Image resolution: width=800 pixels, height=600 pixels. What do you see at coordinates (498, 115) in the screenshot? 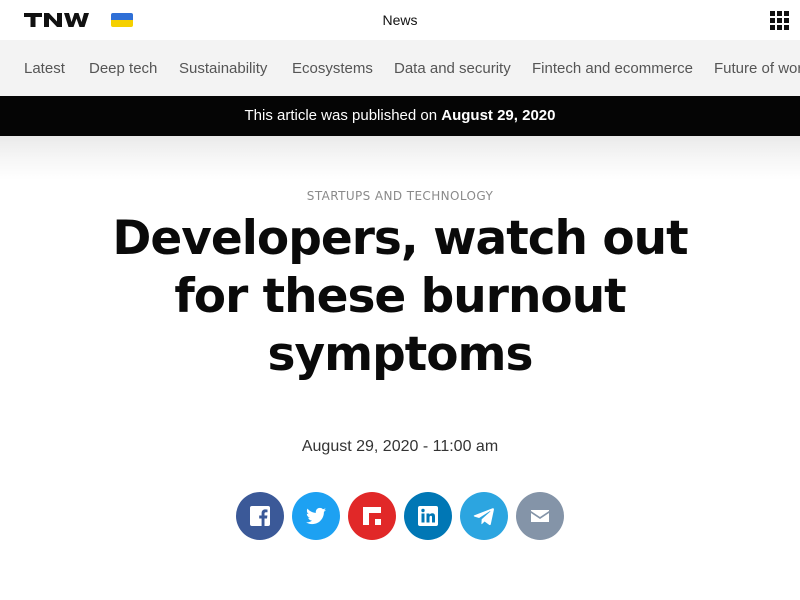
I see `published-date: August 29, 2020` at bounding box center [498, 115].